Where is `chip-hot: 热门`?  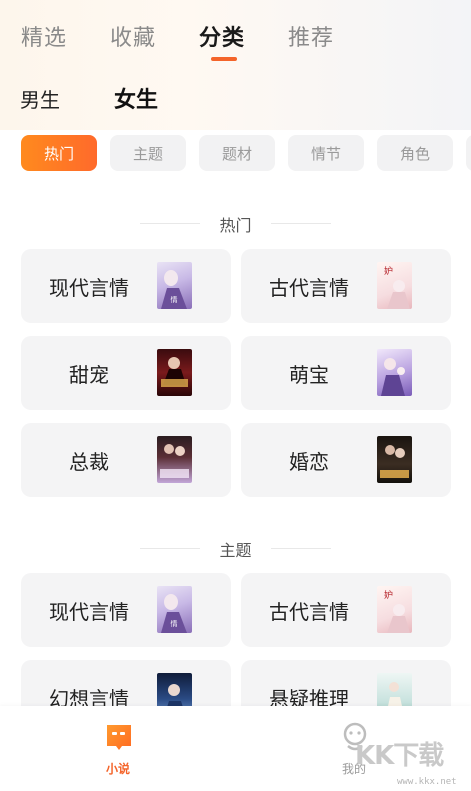 chip-hot: 热门 is located at coordinates (59, 153).